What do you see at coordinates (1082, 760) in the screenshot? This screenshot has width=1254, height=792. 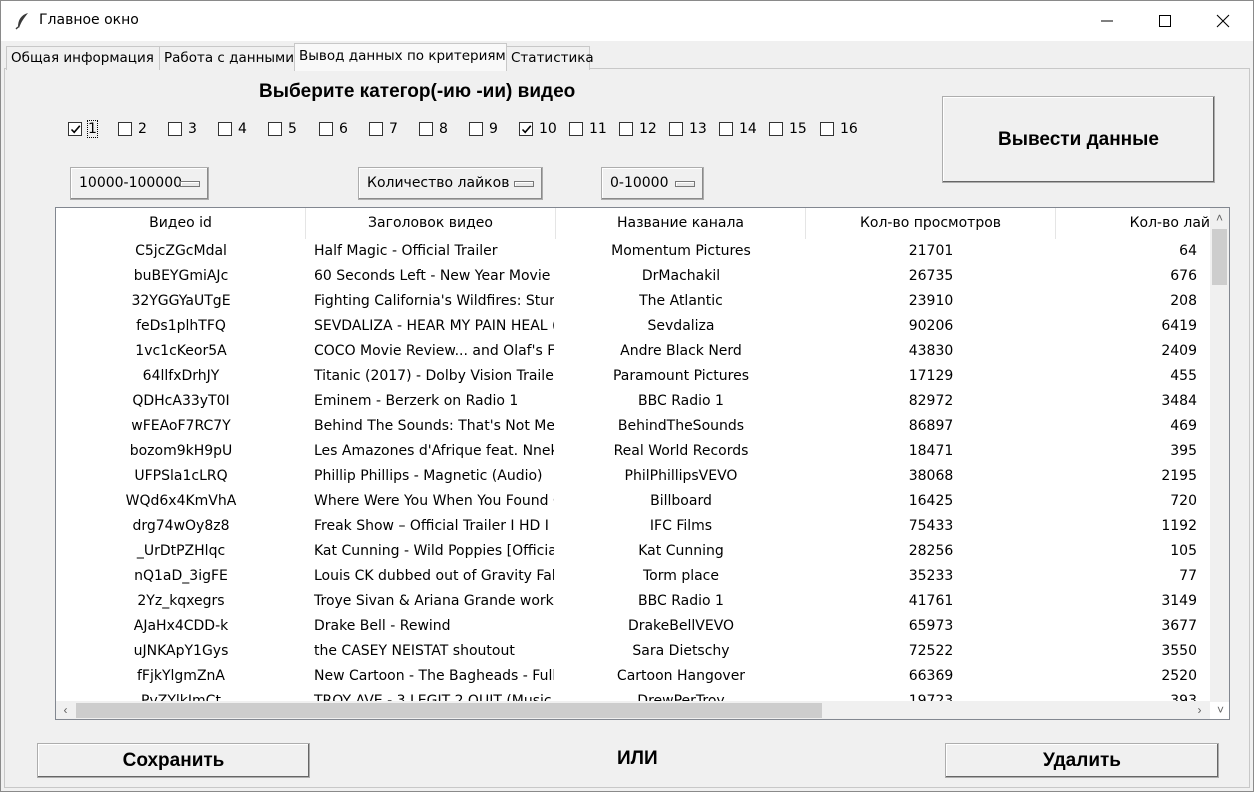 I see `delete-button: Удалить` at bounding box center [1082, 760].